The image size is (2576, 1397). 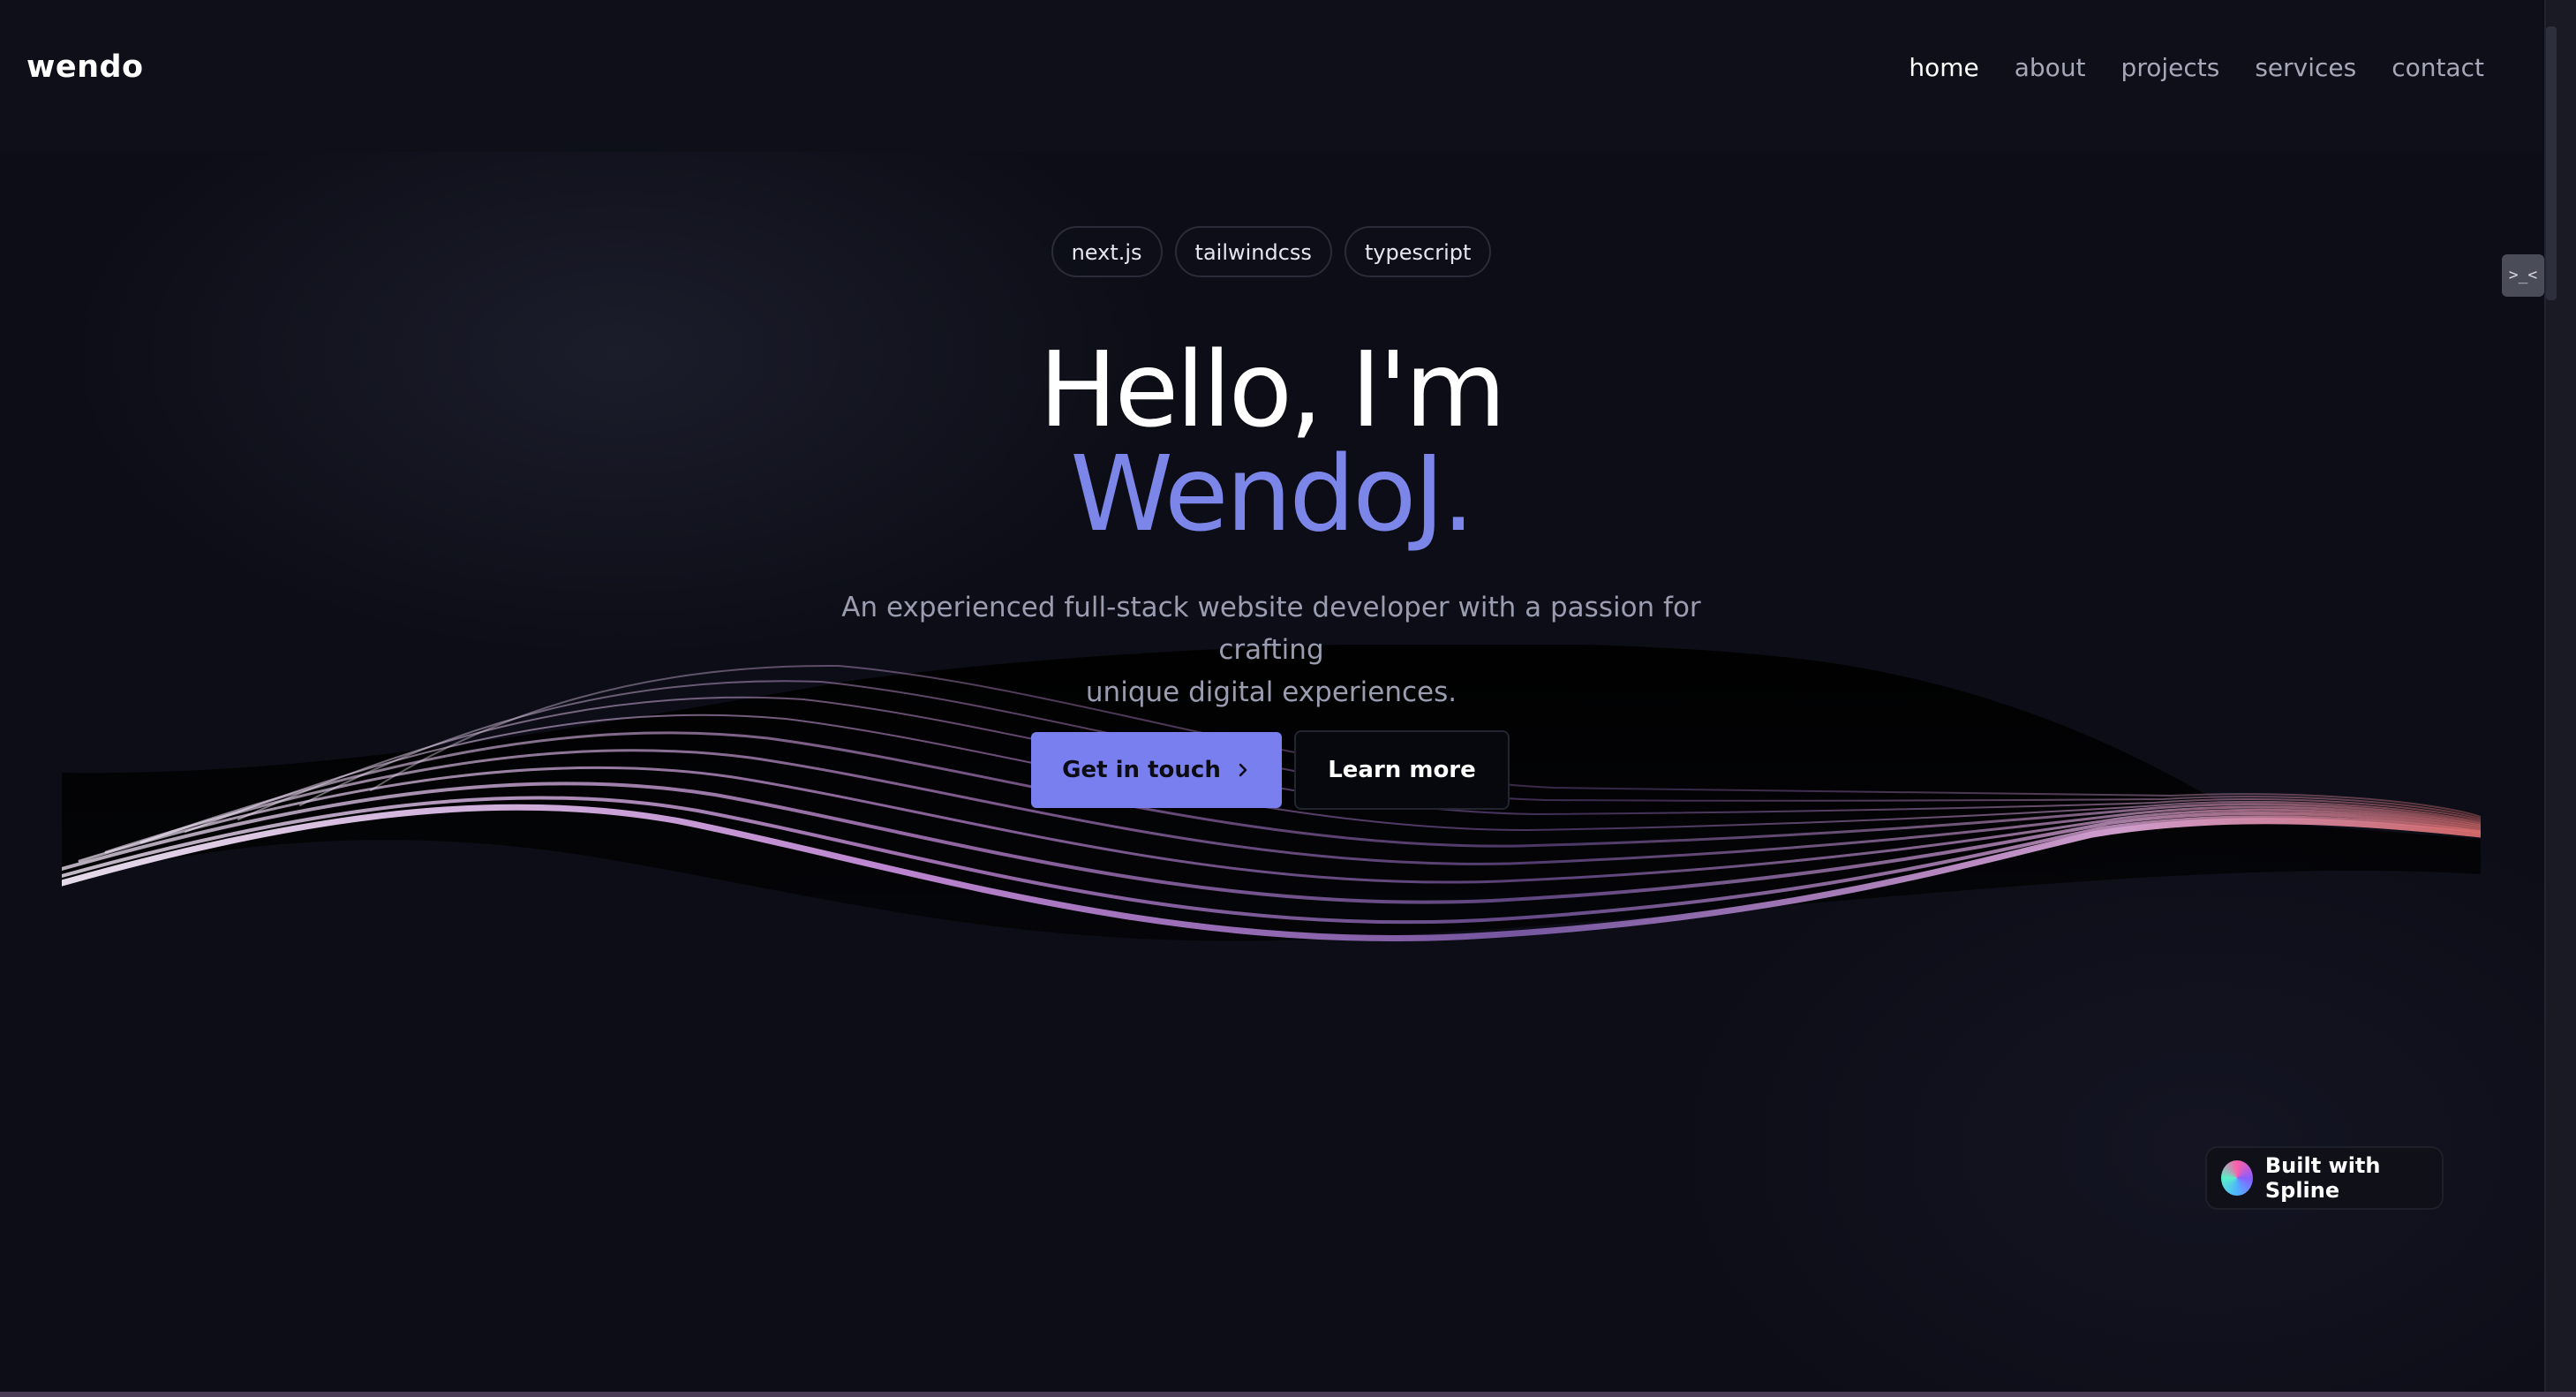 I want to click on site-logo: wendo, so click(x=85, y=67).